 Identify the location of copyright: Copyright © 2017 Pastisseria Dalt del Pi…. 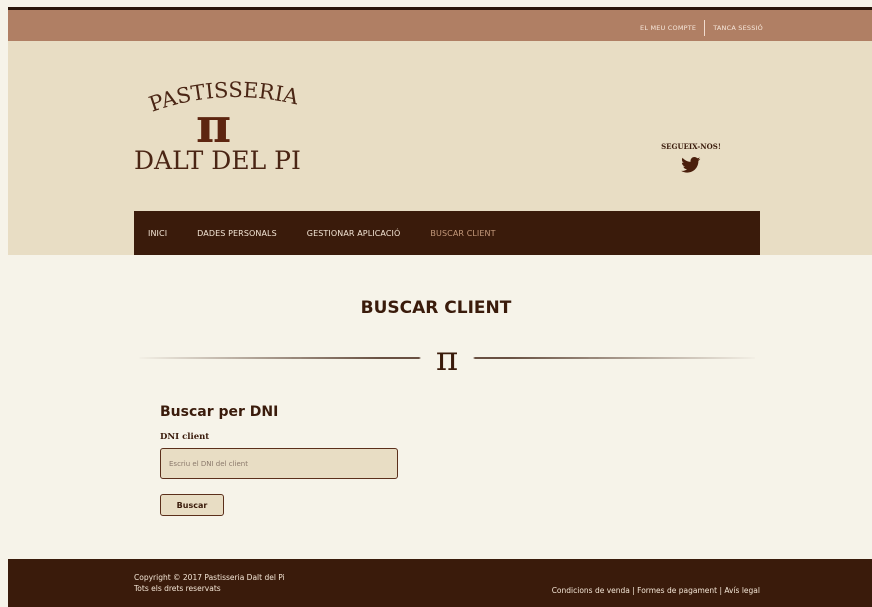
(209, 583).